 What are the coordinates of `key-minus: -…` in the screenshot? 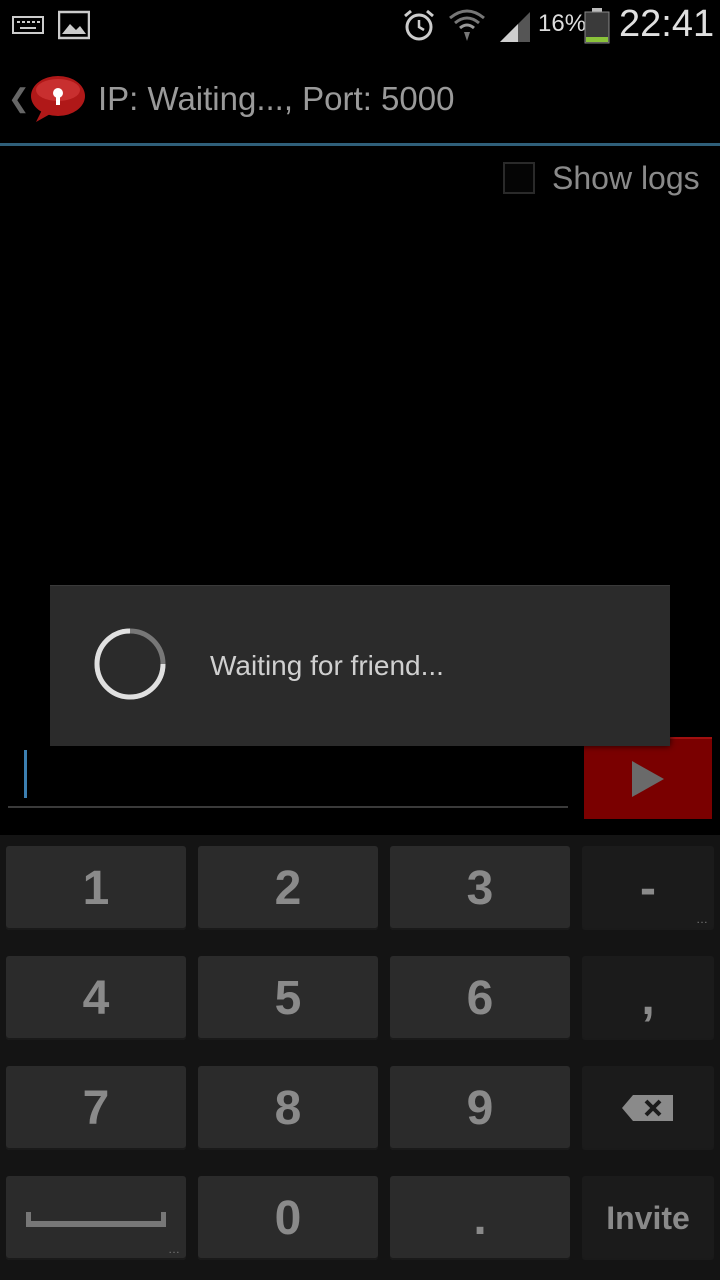 It's located at (648, 888).